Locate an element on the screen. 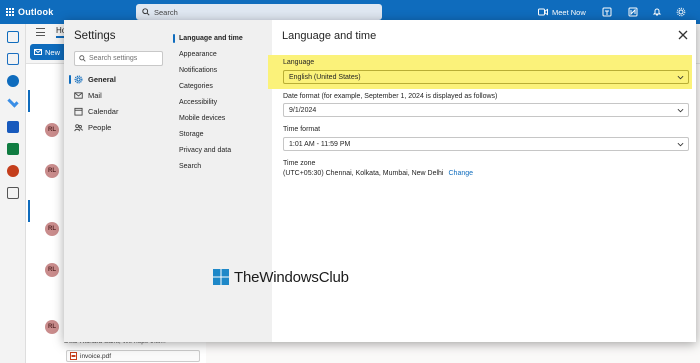 The width and height of the screenshot is (700, 363). subcategory-categories: Categories is located at coordinates (224, 86).